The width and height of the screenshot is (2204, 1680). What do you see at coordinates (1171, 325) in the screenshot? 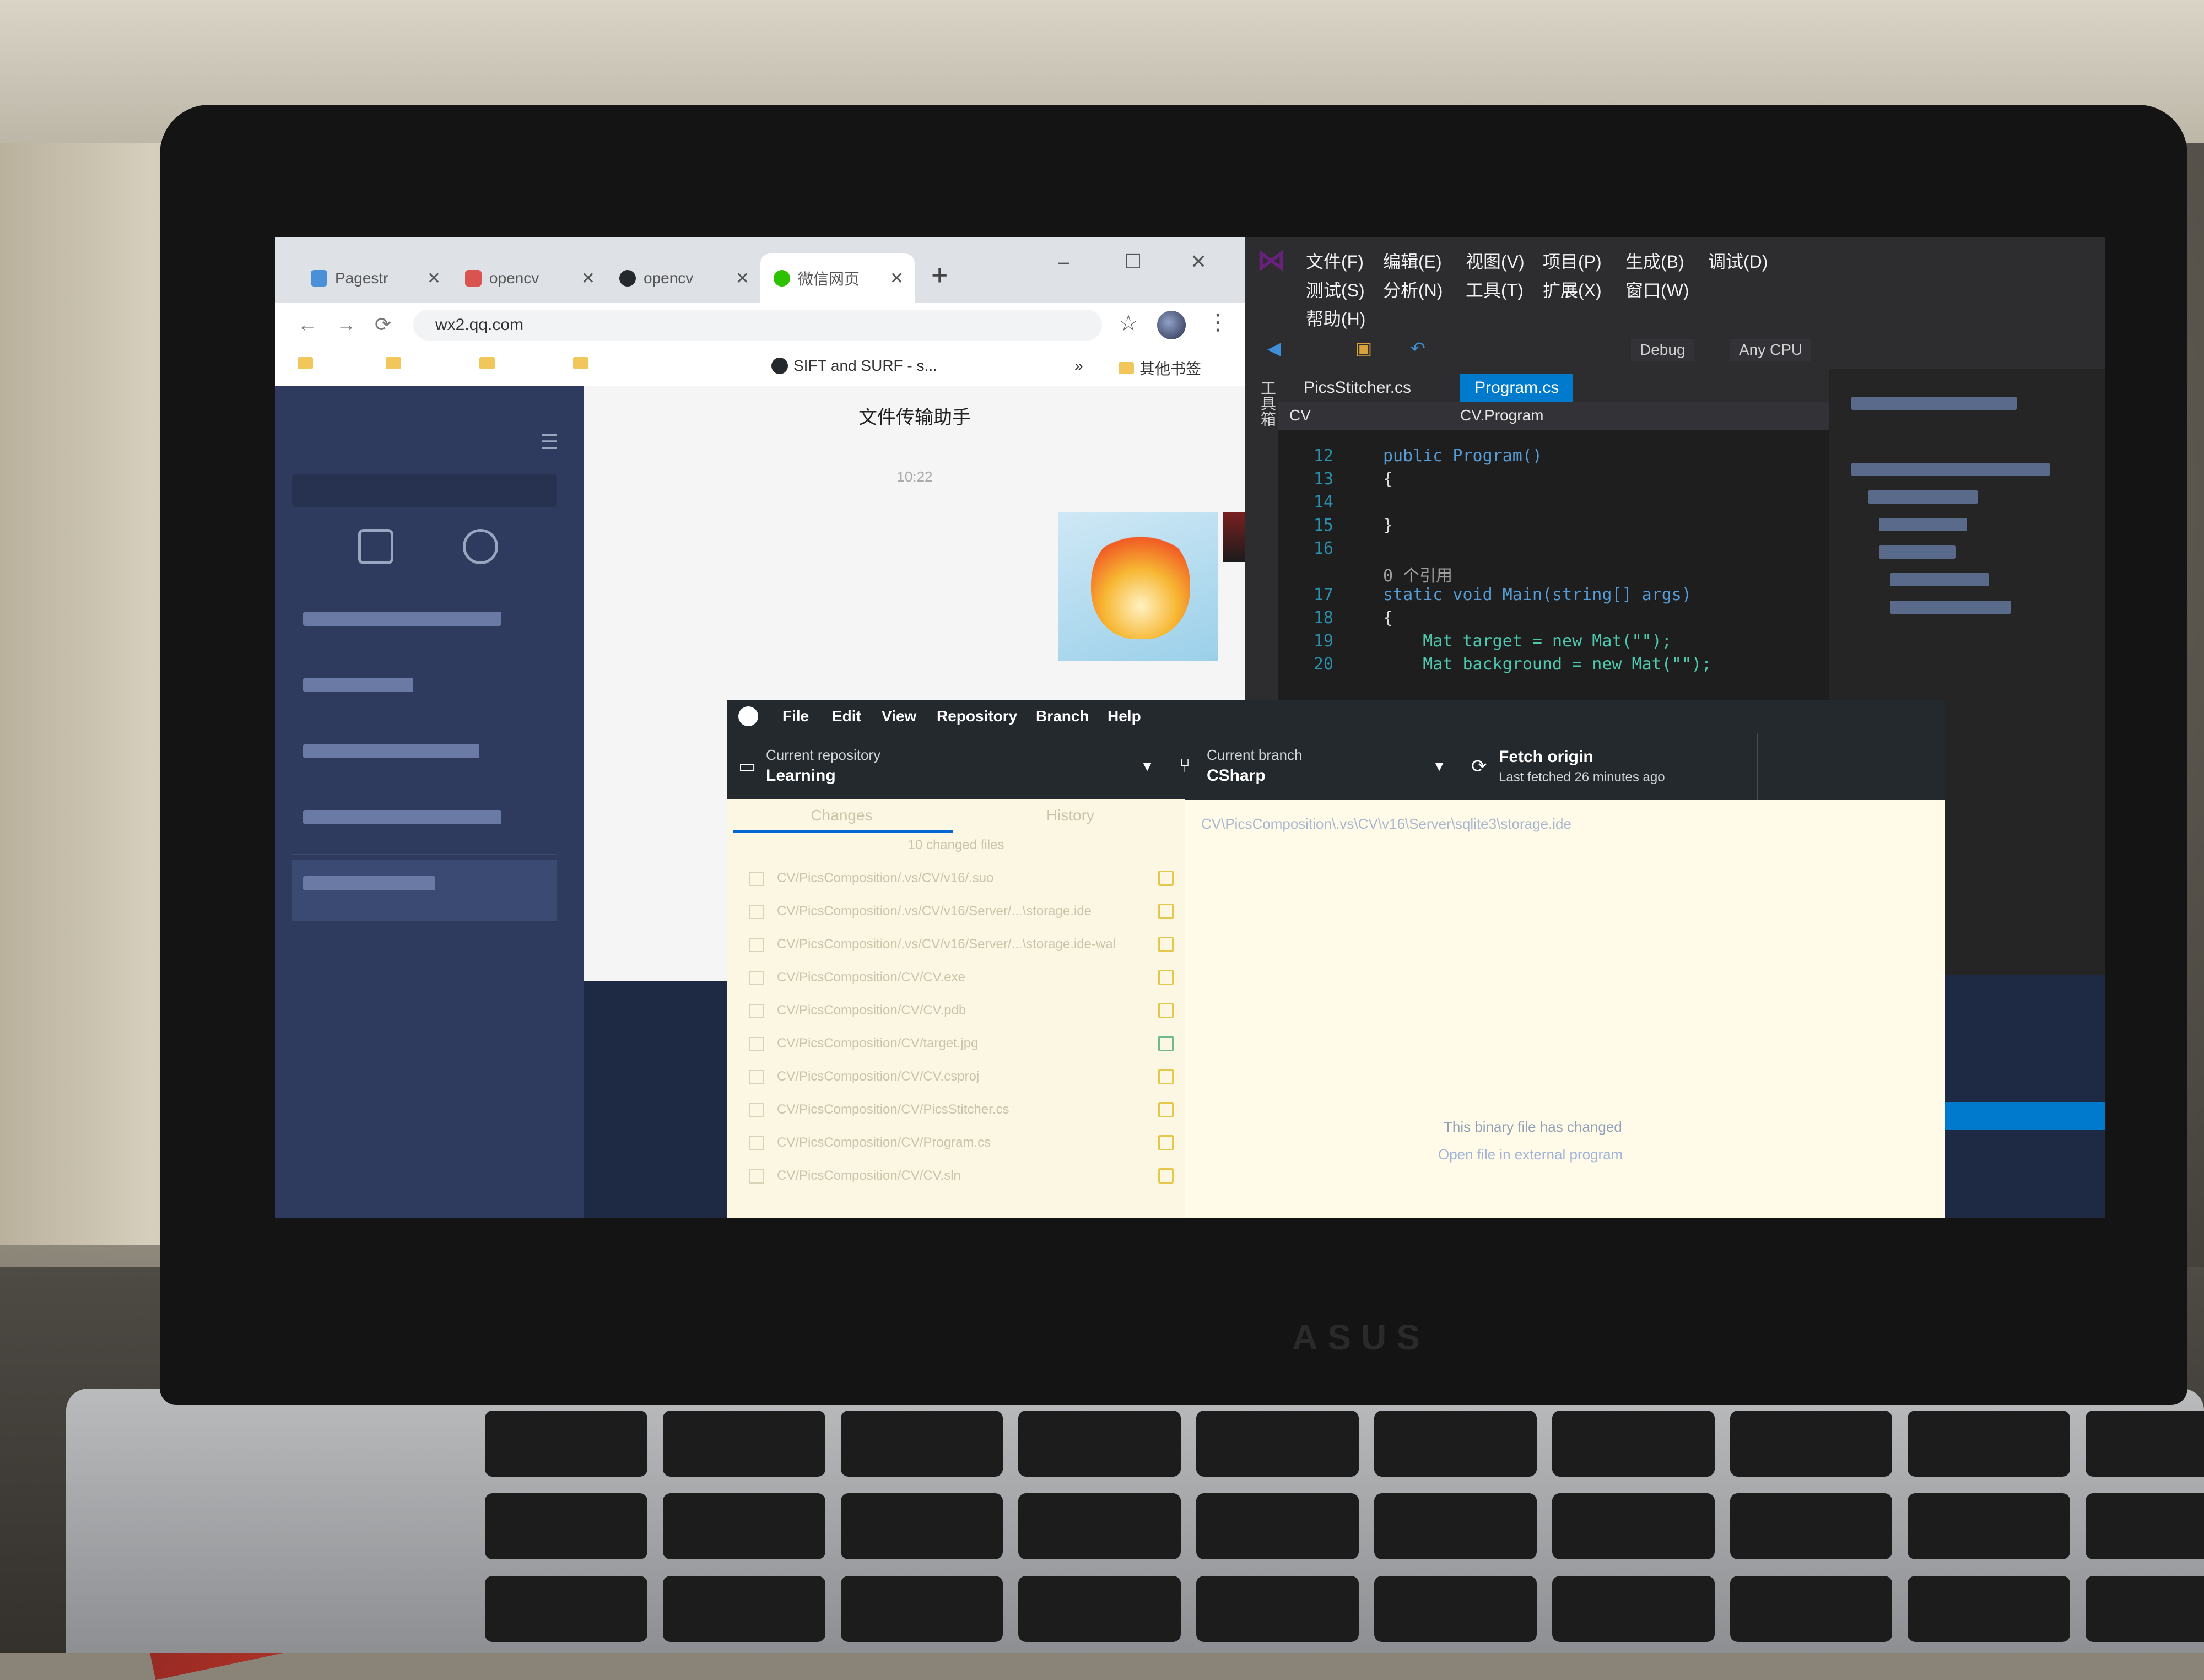
I see `profile-avatar` at bounding box center [1171, 325].